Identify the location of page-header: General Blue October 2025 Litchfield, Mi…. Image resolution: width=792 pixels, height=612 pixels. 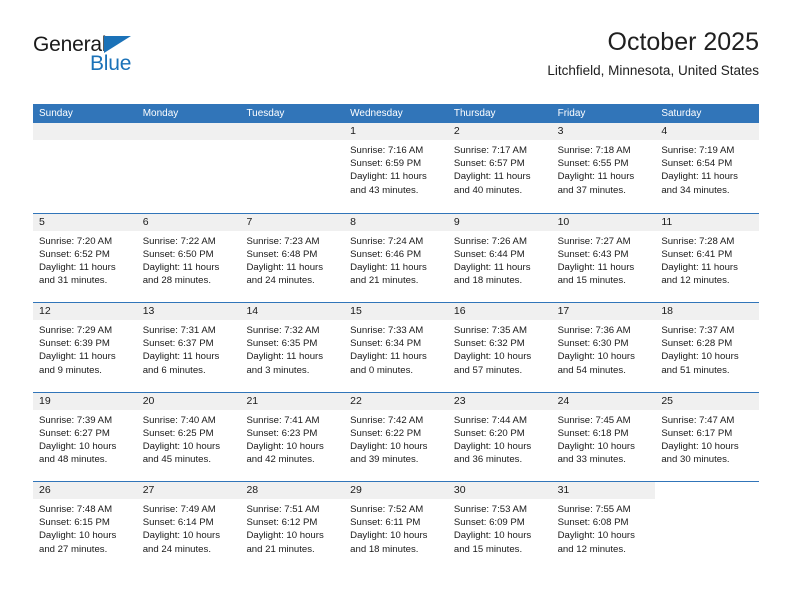
(396, 64).